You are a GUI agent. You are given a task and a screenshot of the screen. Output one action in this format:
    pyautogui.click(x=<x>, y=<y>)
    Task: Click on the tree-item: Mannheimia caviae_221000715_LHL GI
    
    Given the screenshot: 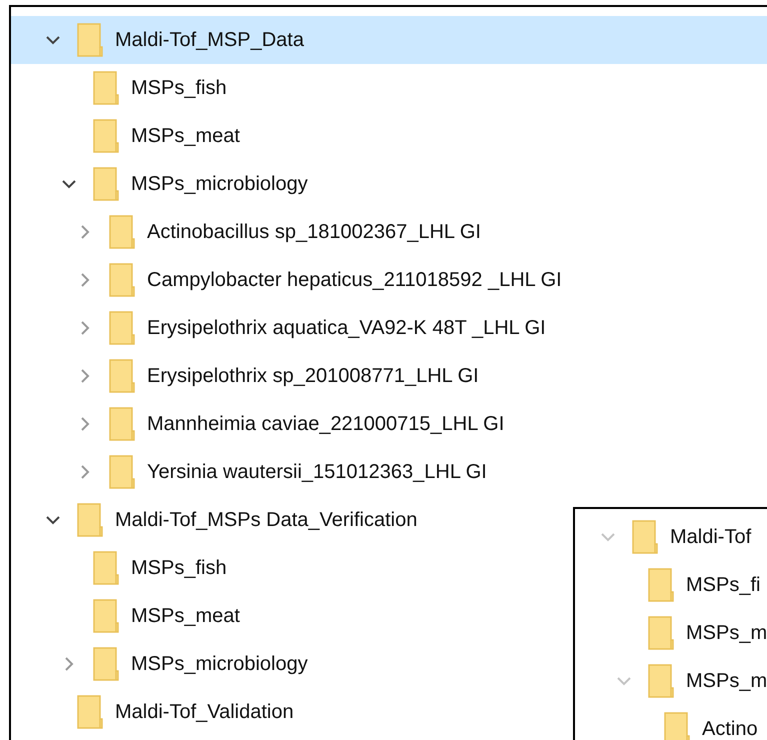 What is the action you would take?
    pyautogui.click(x=389, y=424)
    